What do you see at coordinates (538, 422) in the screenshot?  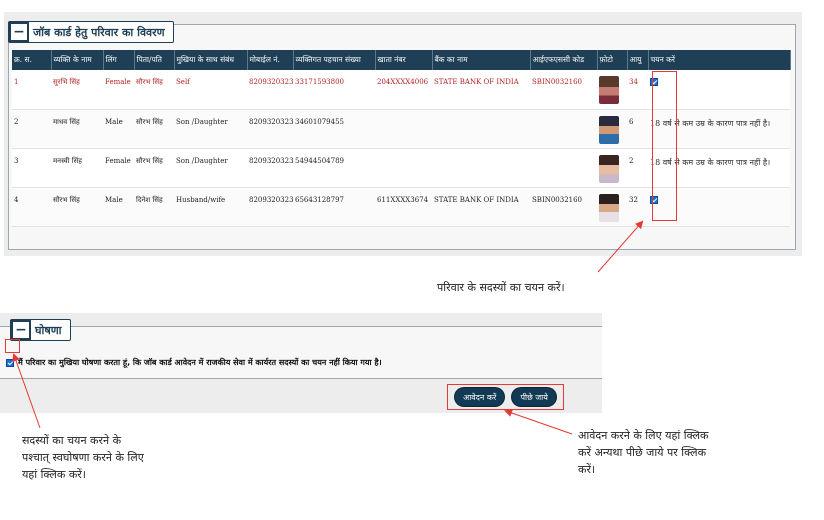 I see `arrow-to-action-buttons` at bounding box center [538, 422].